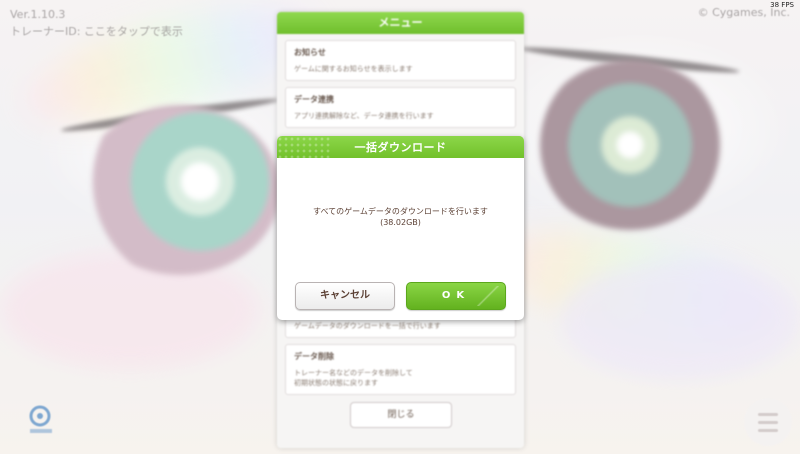 The width and height of the screenshot is (800, 454). I want to click on dialog-download-size: (38.02GB), so click(400, 222).